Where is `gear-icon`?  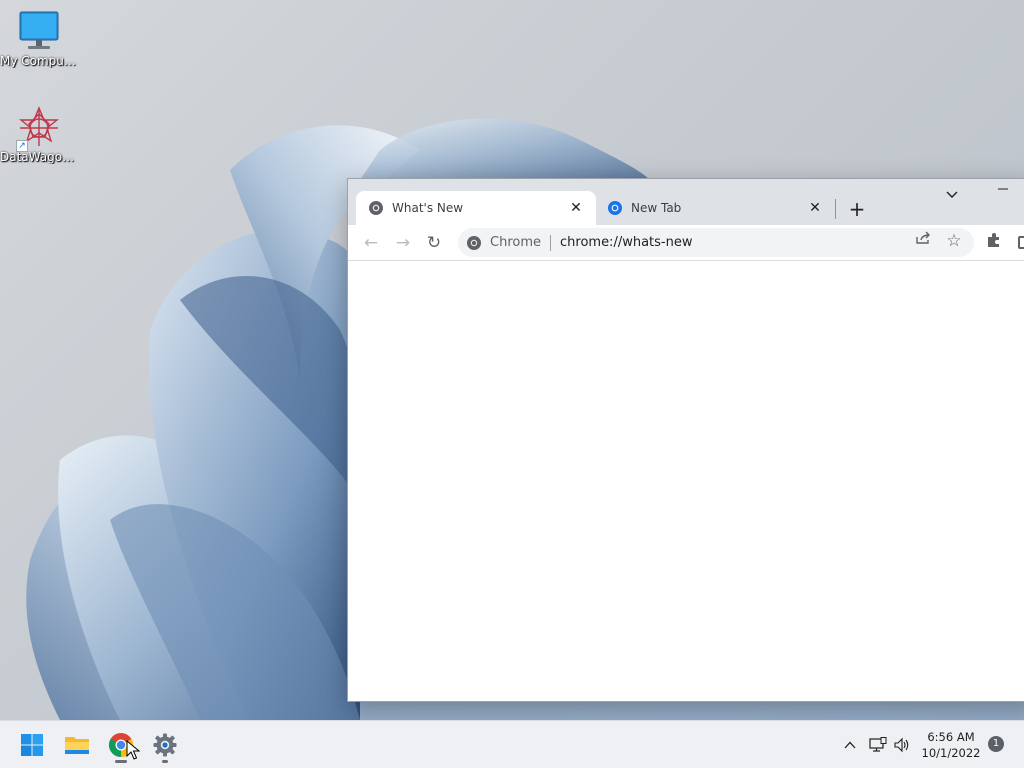
gear-icon is located at coordinates (165, 745).